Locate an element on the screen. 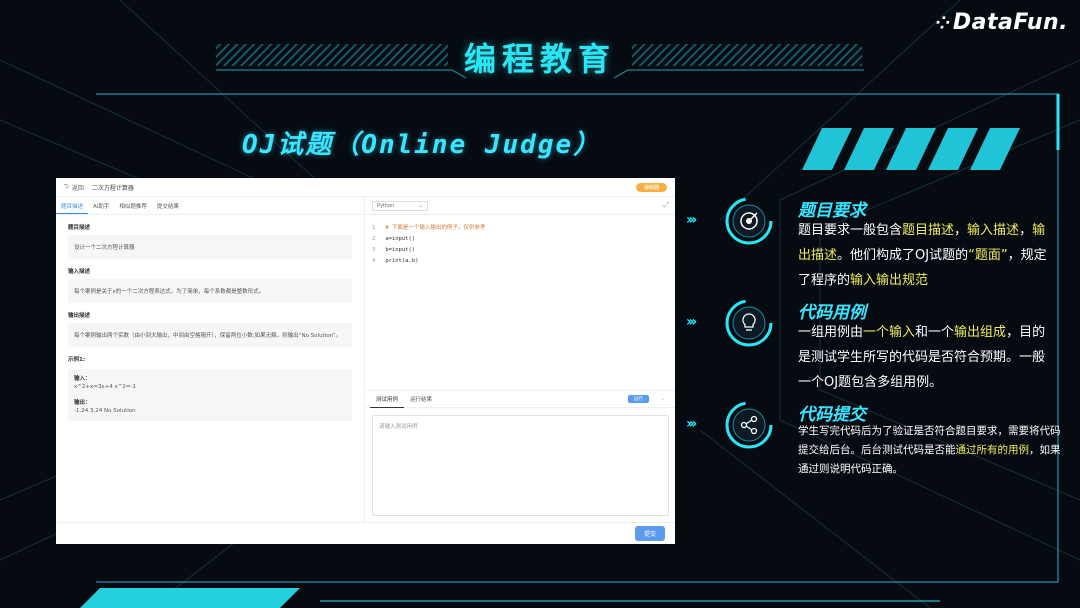  test-input: 请输入测试用例 is located at coordinates (520, 465).